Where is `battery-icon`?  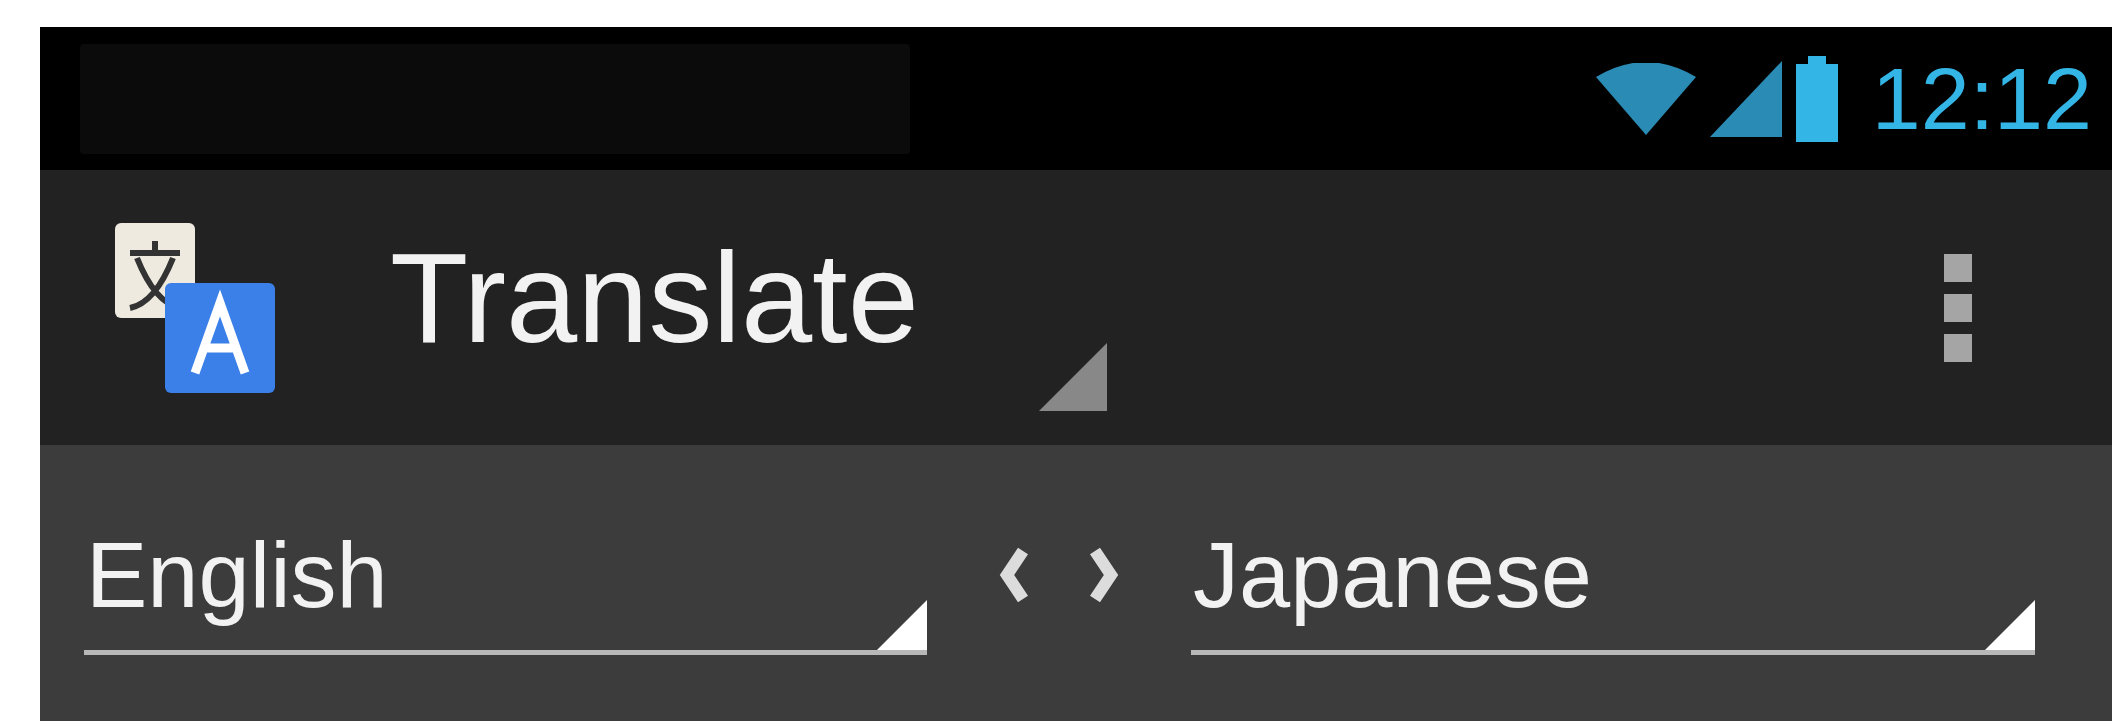
battery-icon is located at coordinates (1816, 98).